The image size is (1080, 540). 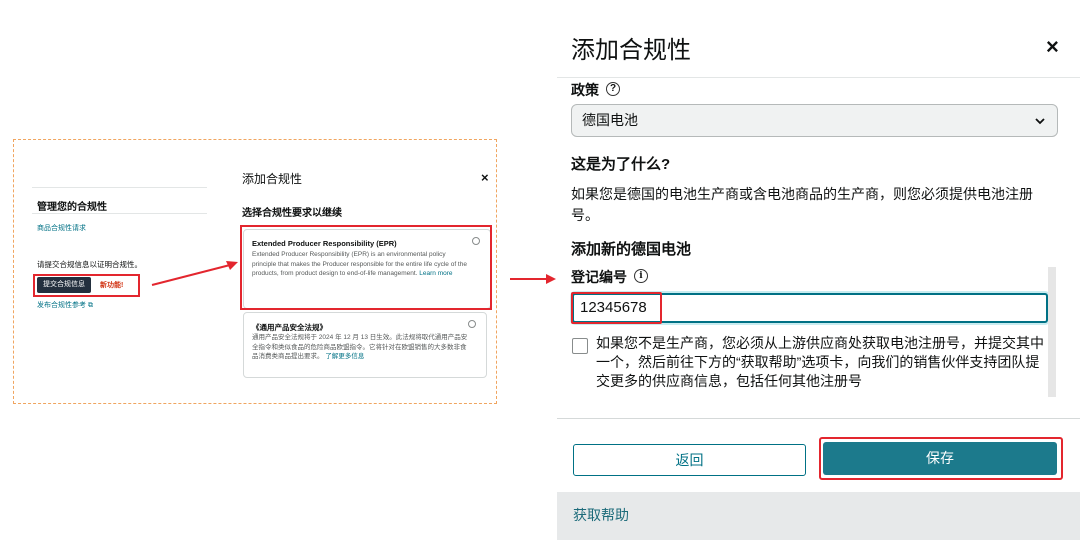 What do you see at coordinates (1052, 332) in the screenshot?
I see `scrollbar` at bounding box center [1052, 332].